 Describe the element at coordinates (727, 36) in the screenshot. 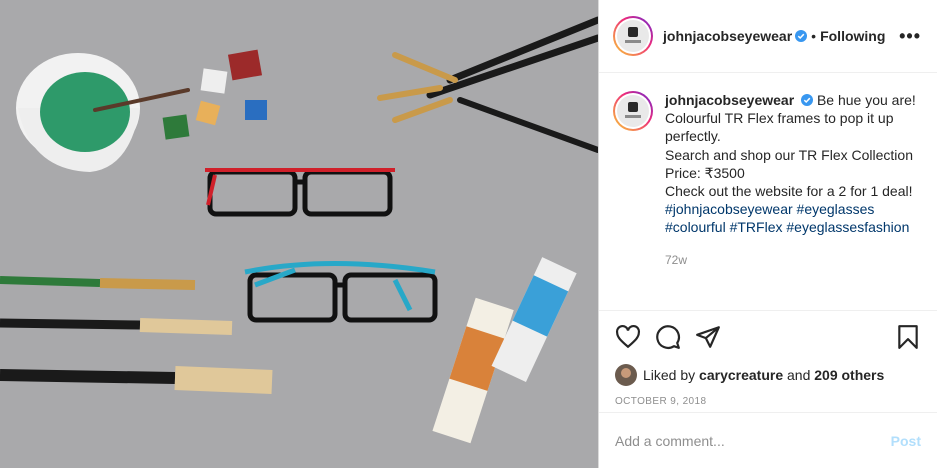

I see `author-username: johnjacobseyewear` at that location.